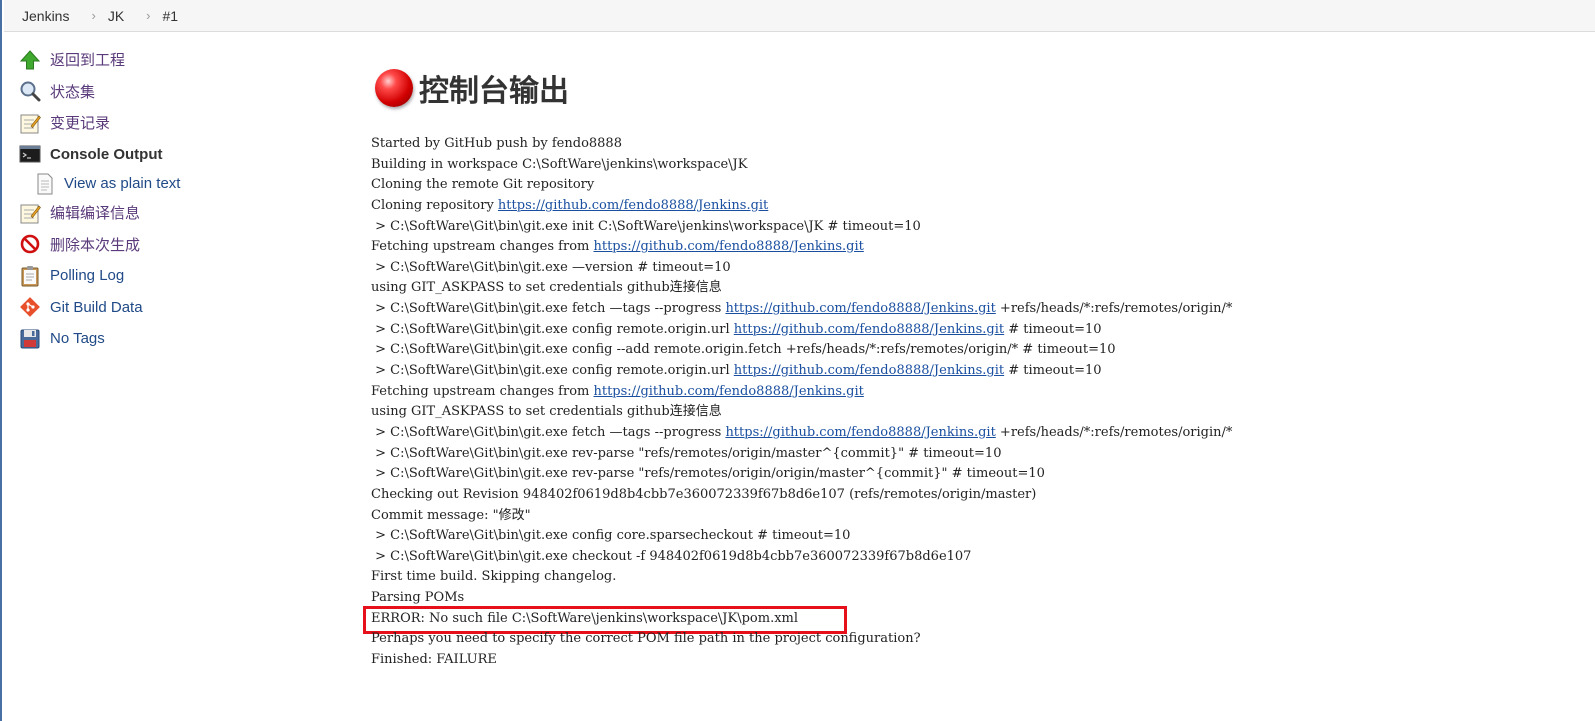 This screenshot has width=1595, height=721. I want to click on sidebar-item-polling-log: Polling Log, so click(168, 276).